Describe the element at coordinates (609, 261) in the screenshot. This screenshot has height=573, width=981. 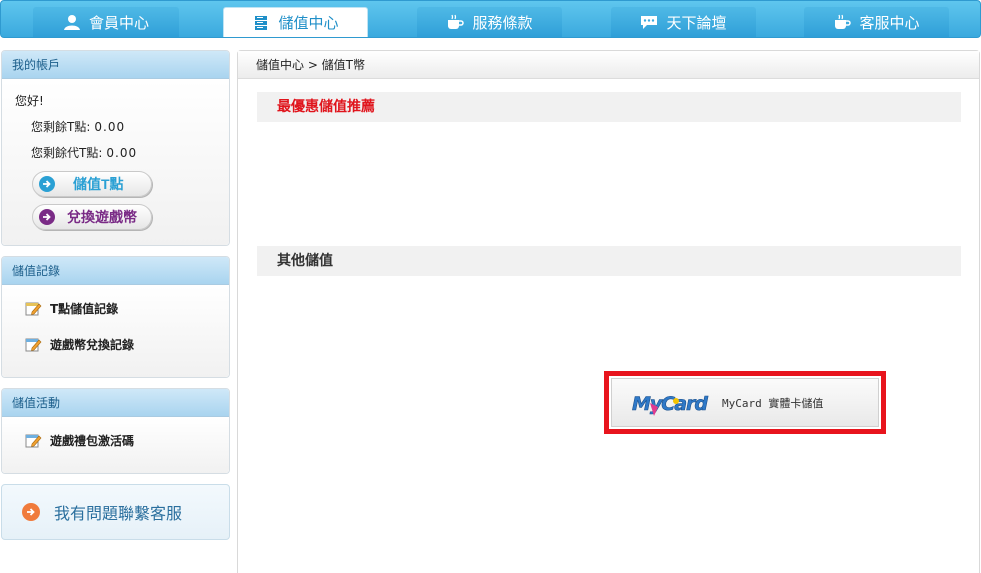
I see `other-topup-section-title: 其他儲值` at that location.